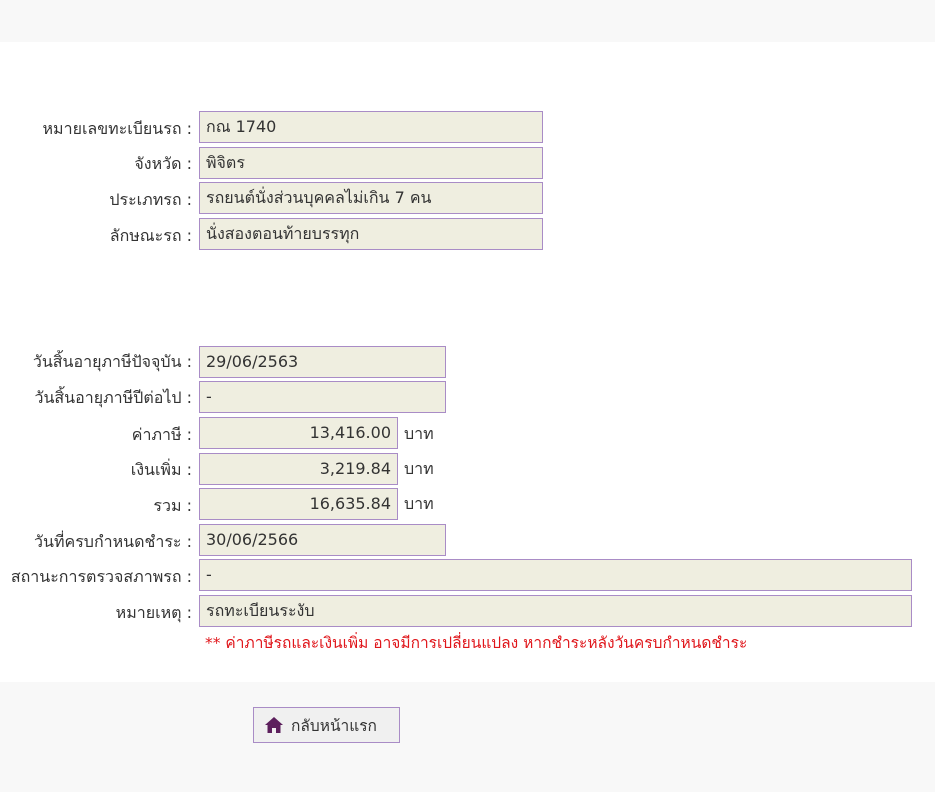  What do you see at coordinates (117, 128) in the screenshot?
I see `plate-label: หมายเลขทะเบียนรถ :` at bounding box center [117, 128].